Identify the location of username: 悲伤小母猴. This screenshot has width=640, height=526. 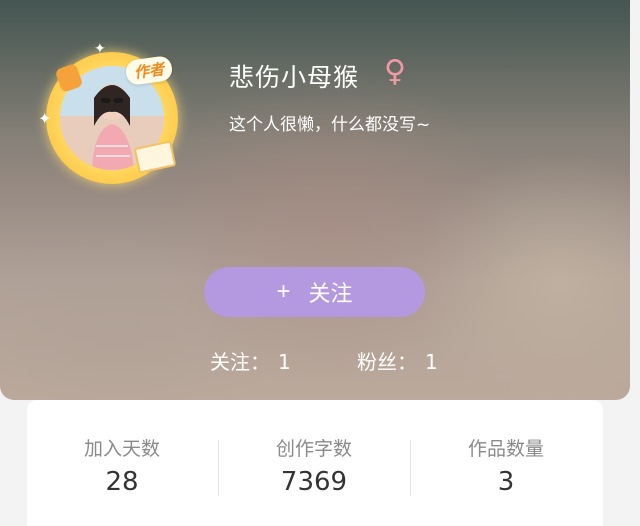
(294, 77).